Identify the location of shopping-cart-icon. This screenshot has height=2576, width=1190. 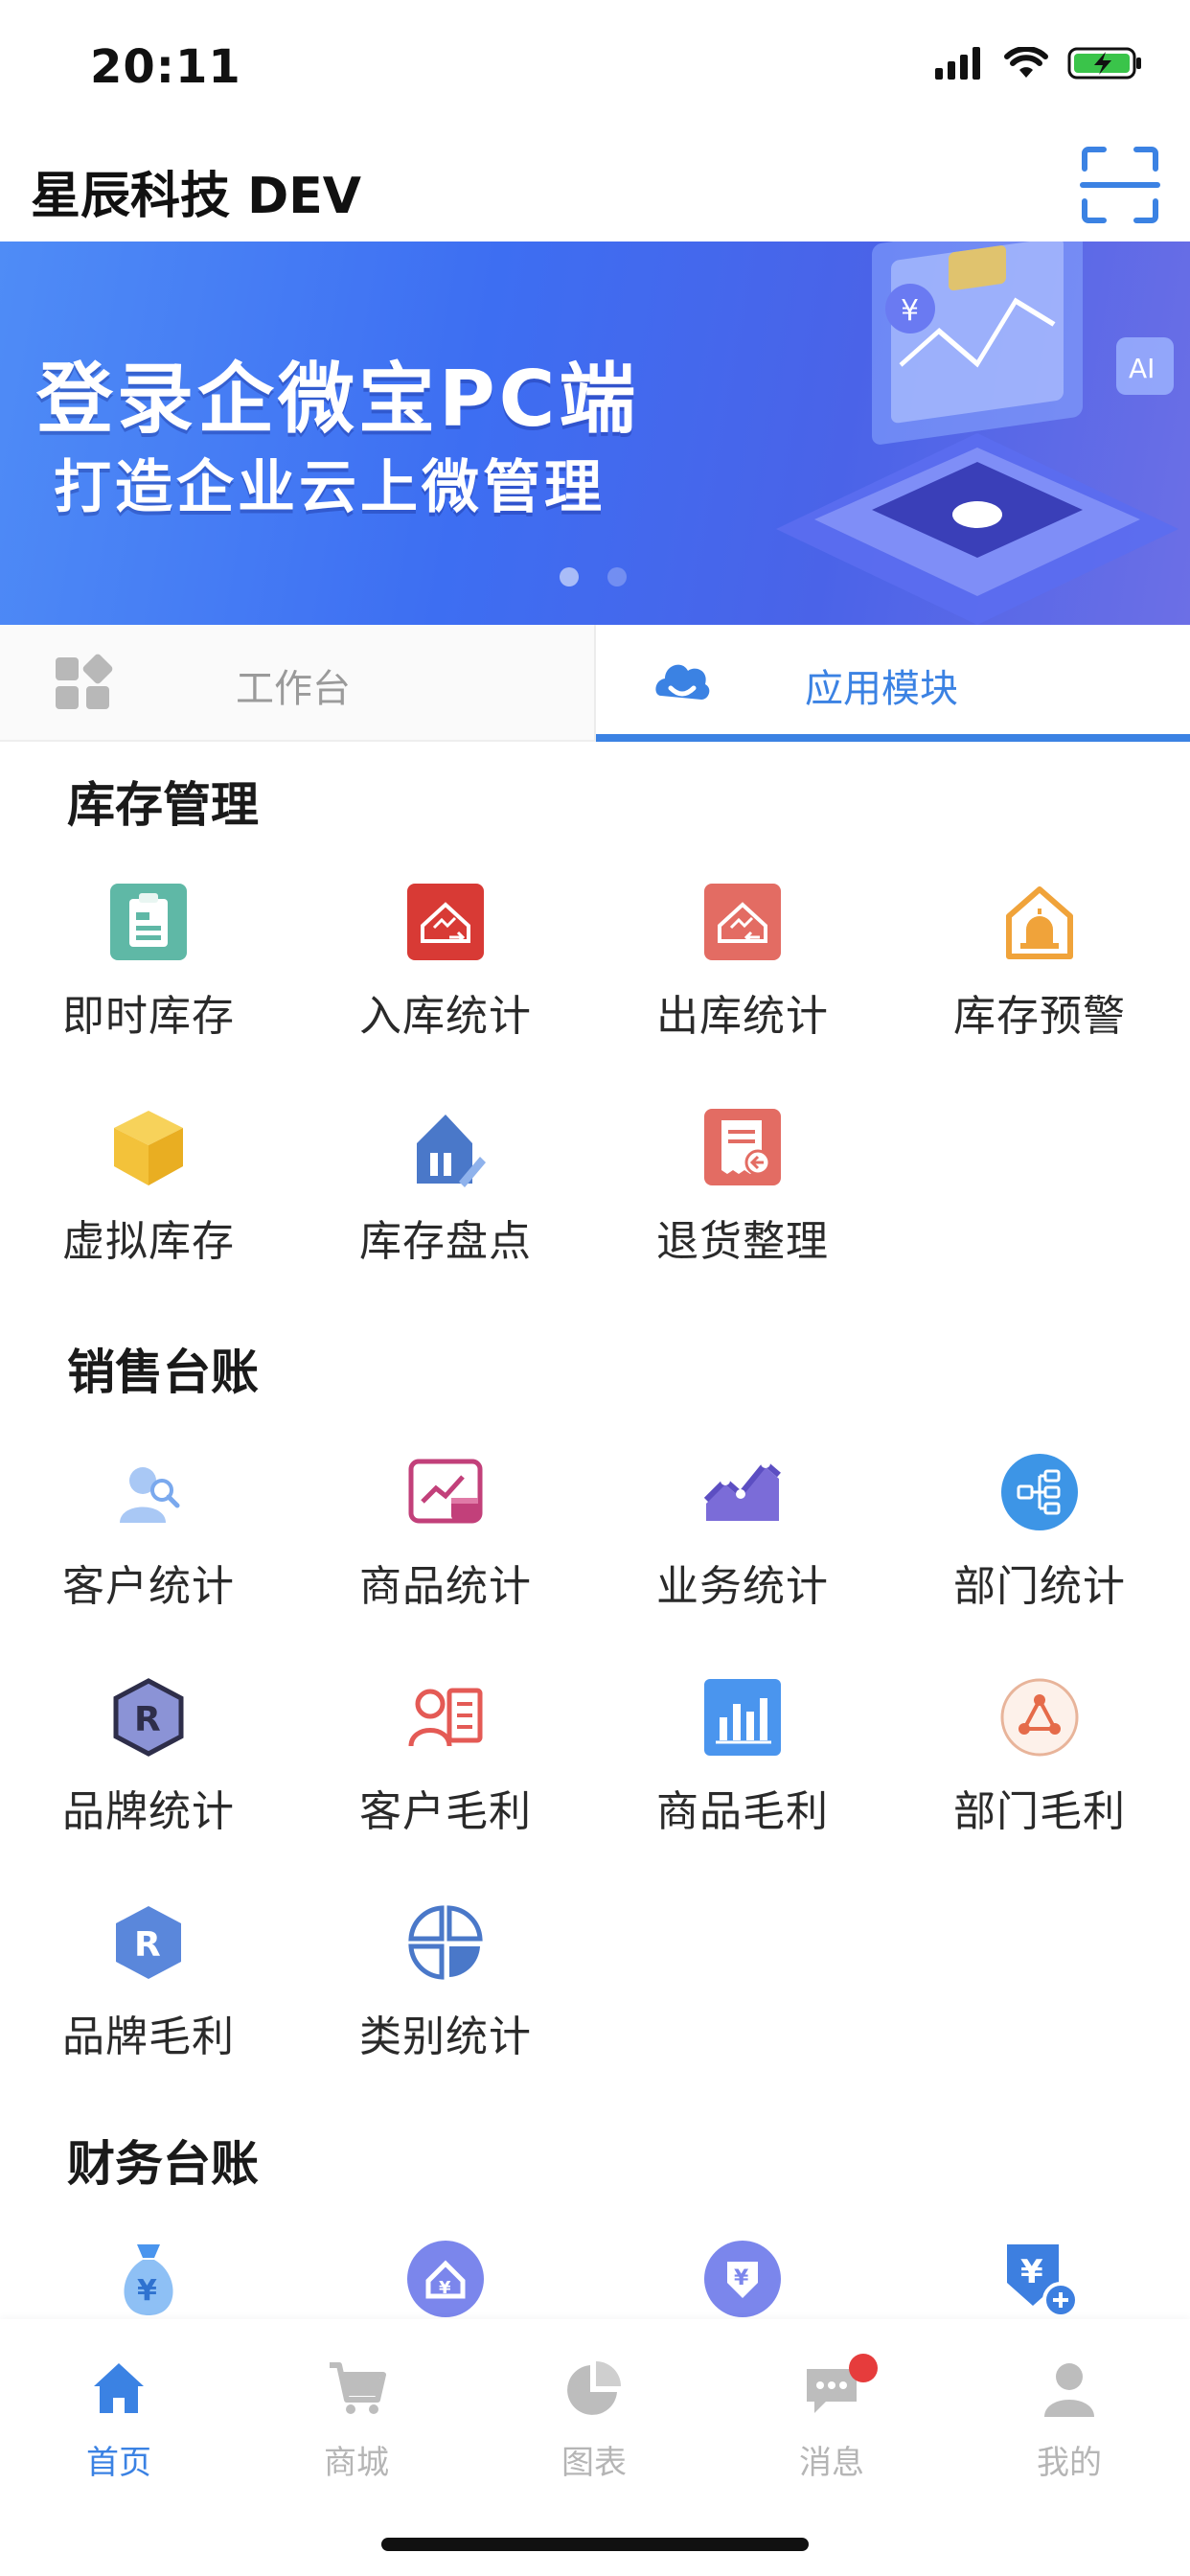
(358, 2388).